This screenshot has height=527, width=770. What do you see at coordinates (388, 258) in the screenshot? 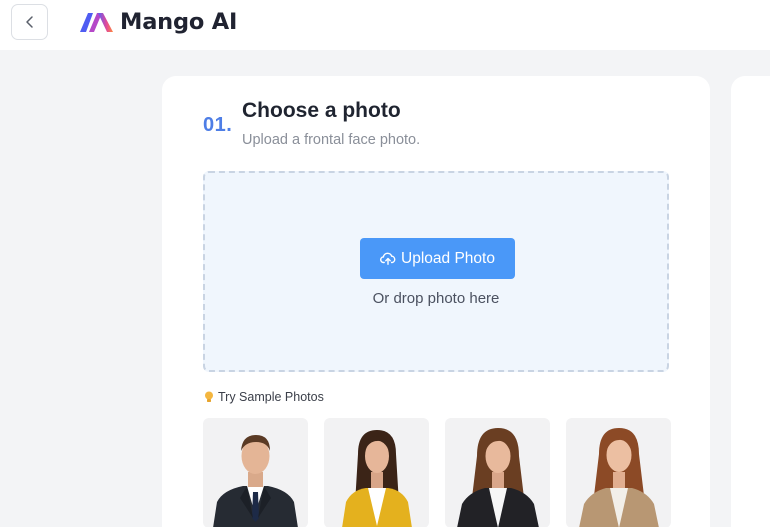
I see `cloud-upload-icon` at bounding box center [388, 258].